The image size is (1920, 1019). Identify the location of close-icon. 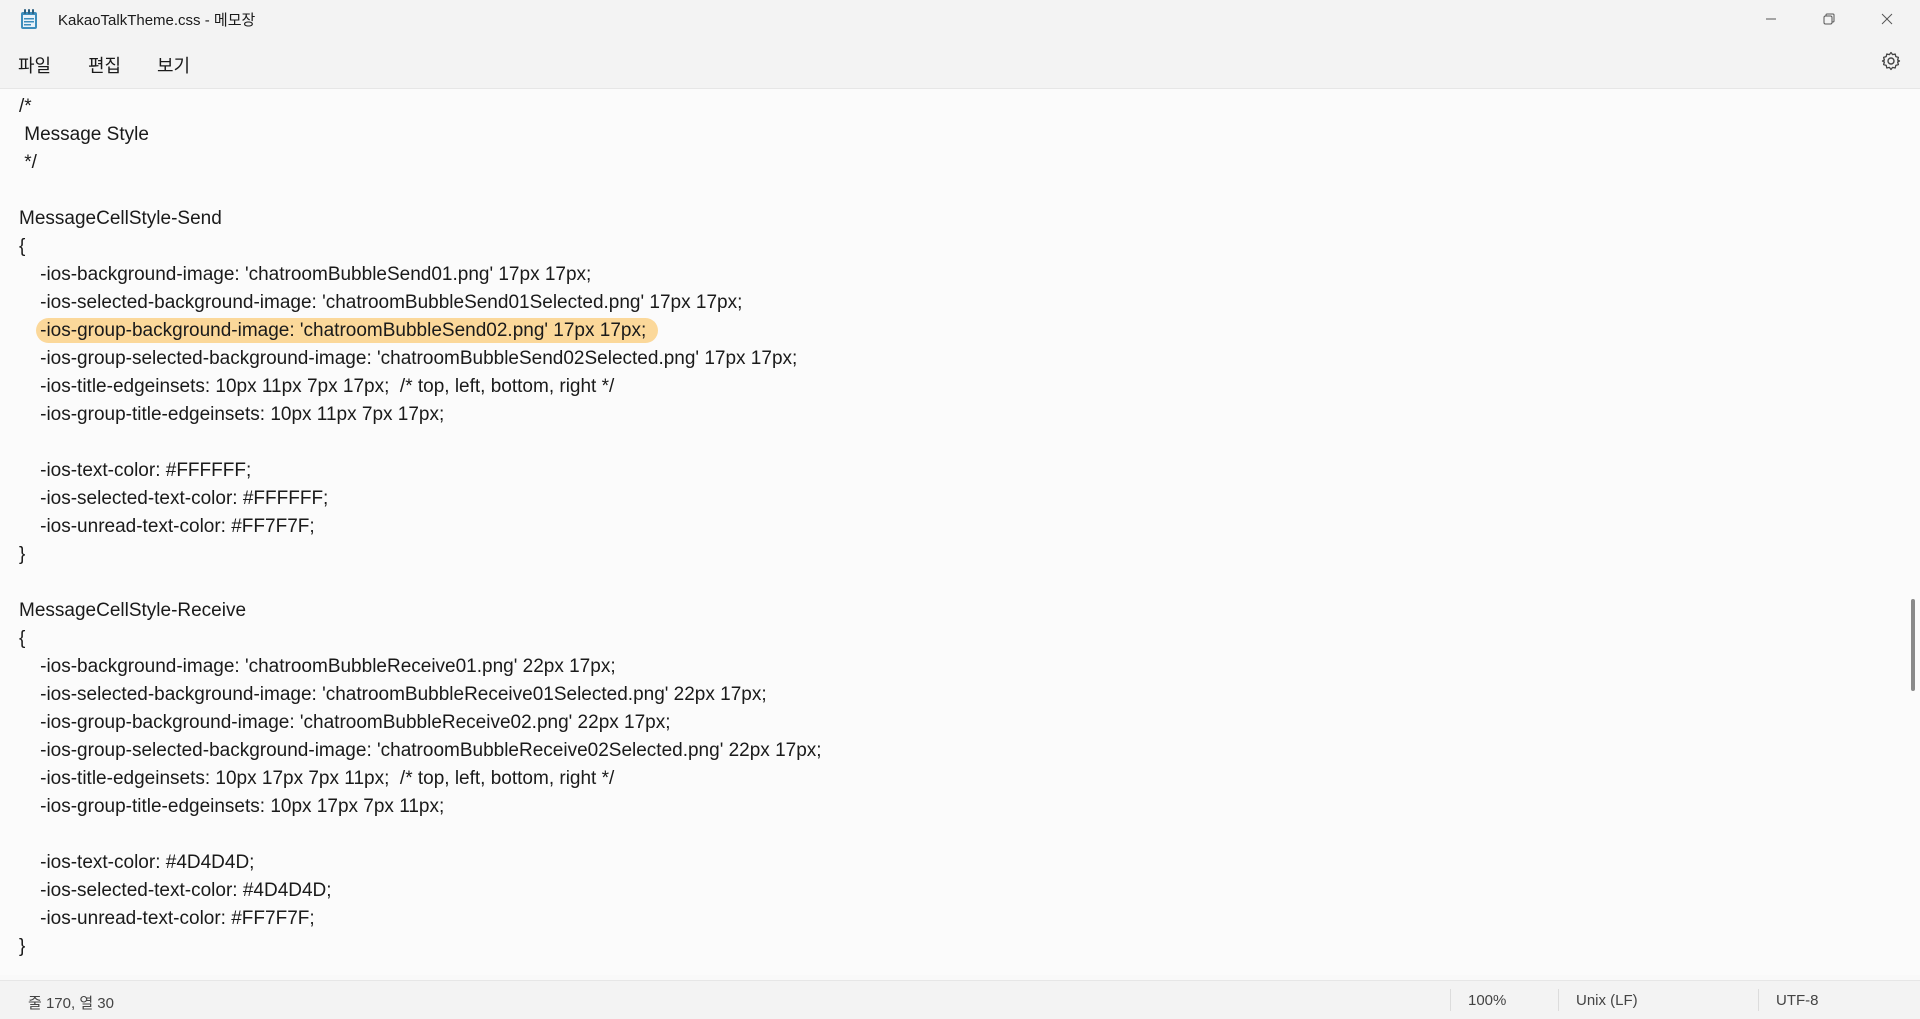
(1887, 19).